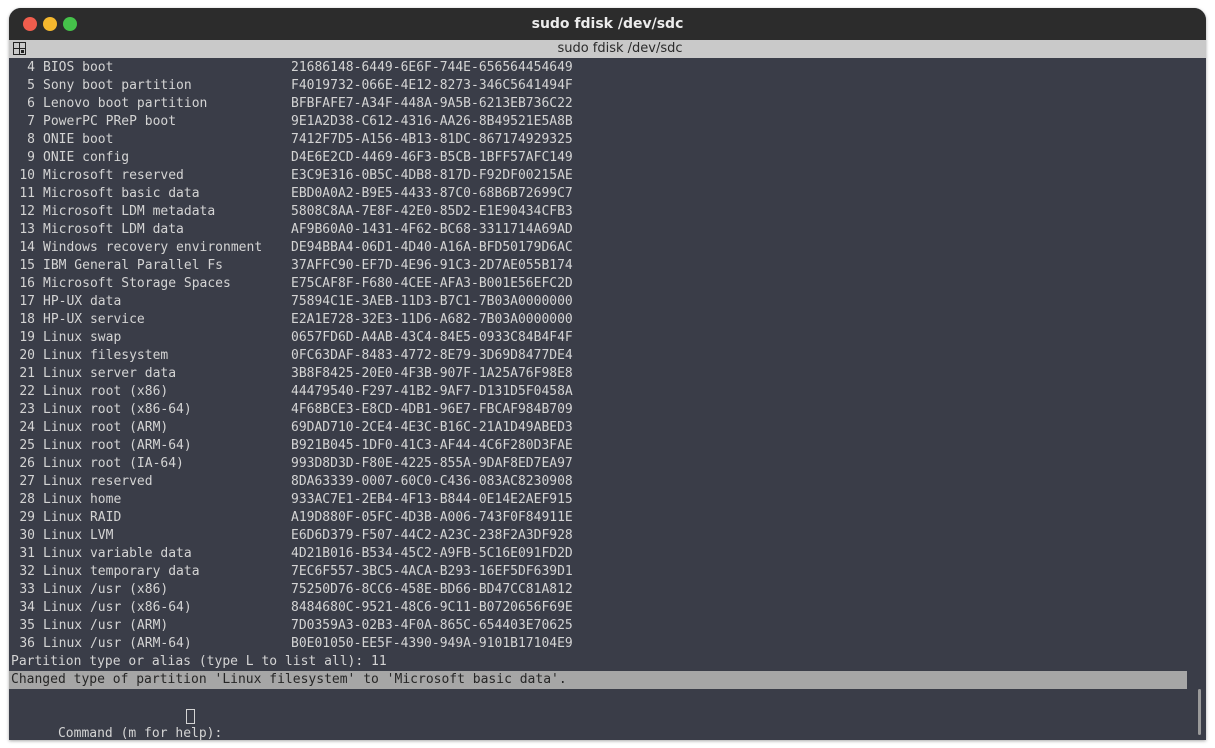 Image resolution: width=1215 pixels, height=748 pixels. Describe the element at coordinates (27, 571) in the screenshot. I see `partition-type-number: 32` at that location.